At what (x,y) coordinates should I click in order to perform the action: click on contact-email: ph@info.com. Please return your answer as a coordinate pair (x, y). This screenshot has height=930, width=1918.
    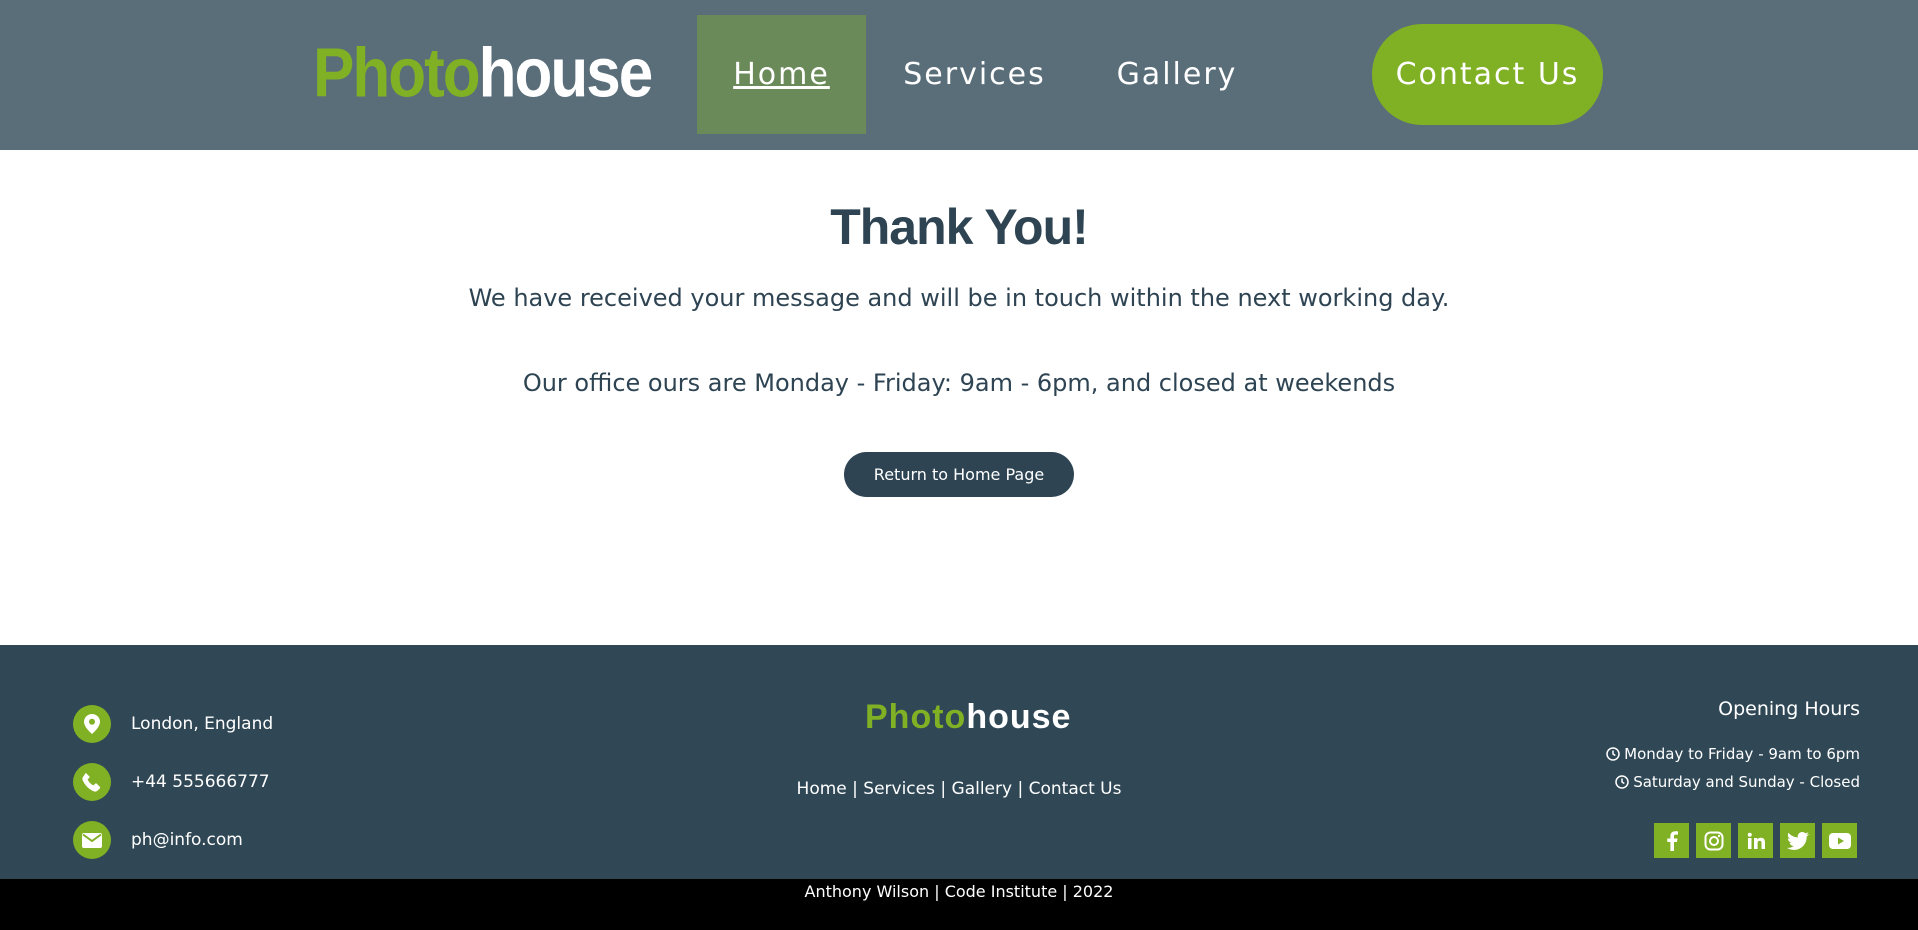
    Looking at the image, I should click on (158, 840).